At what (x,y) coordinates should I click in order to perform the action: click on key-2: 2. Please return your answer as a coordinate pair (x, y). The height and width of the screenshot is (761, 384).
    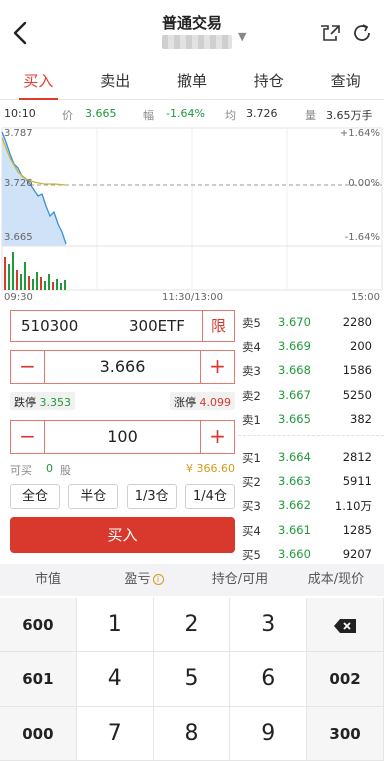
    Looking at the image, I should click on (192, 625).